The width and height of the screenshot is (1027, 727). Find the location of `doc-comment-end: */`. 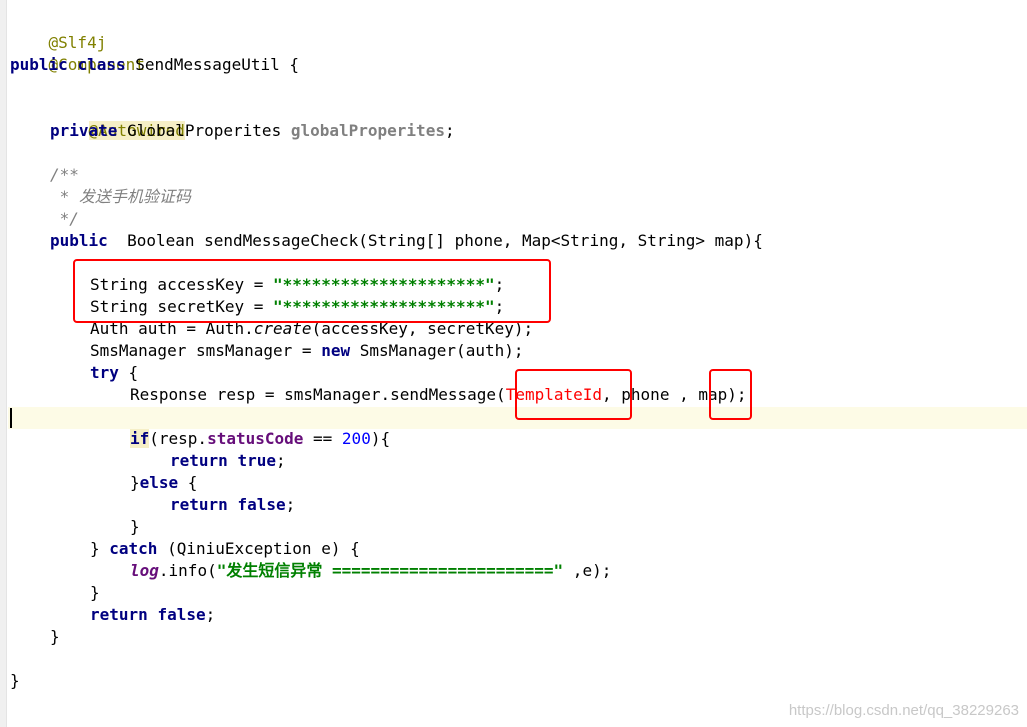

doc-comment-end: */ is located at coordinates (64, 218).